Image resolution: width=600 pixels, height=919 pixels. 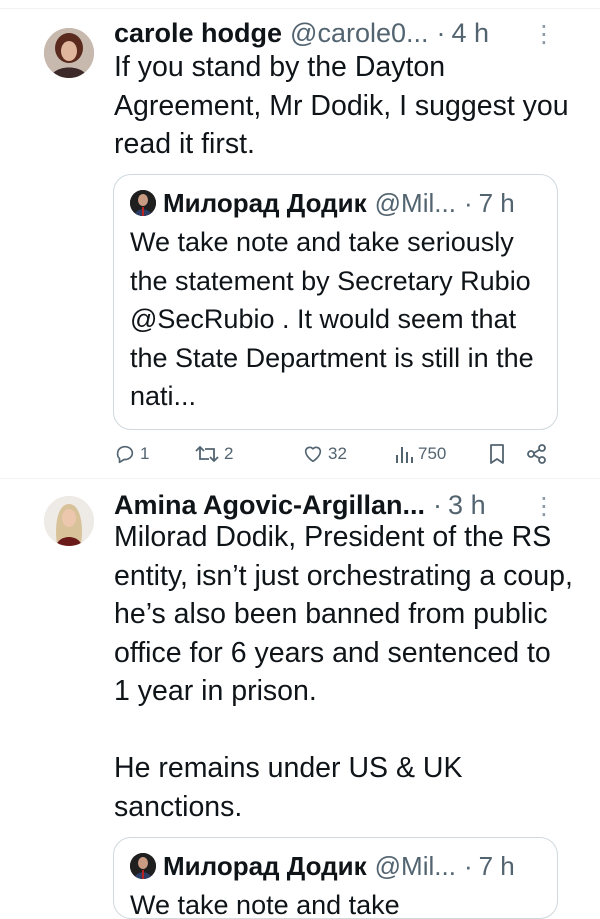 What do you see at coordinates (288, 787) in the screenshot?
I see `tweet-text-paragraph: He remains under US & UK sanctions.` at bounding box center [288, 787].